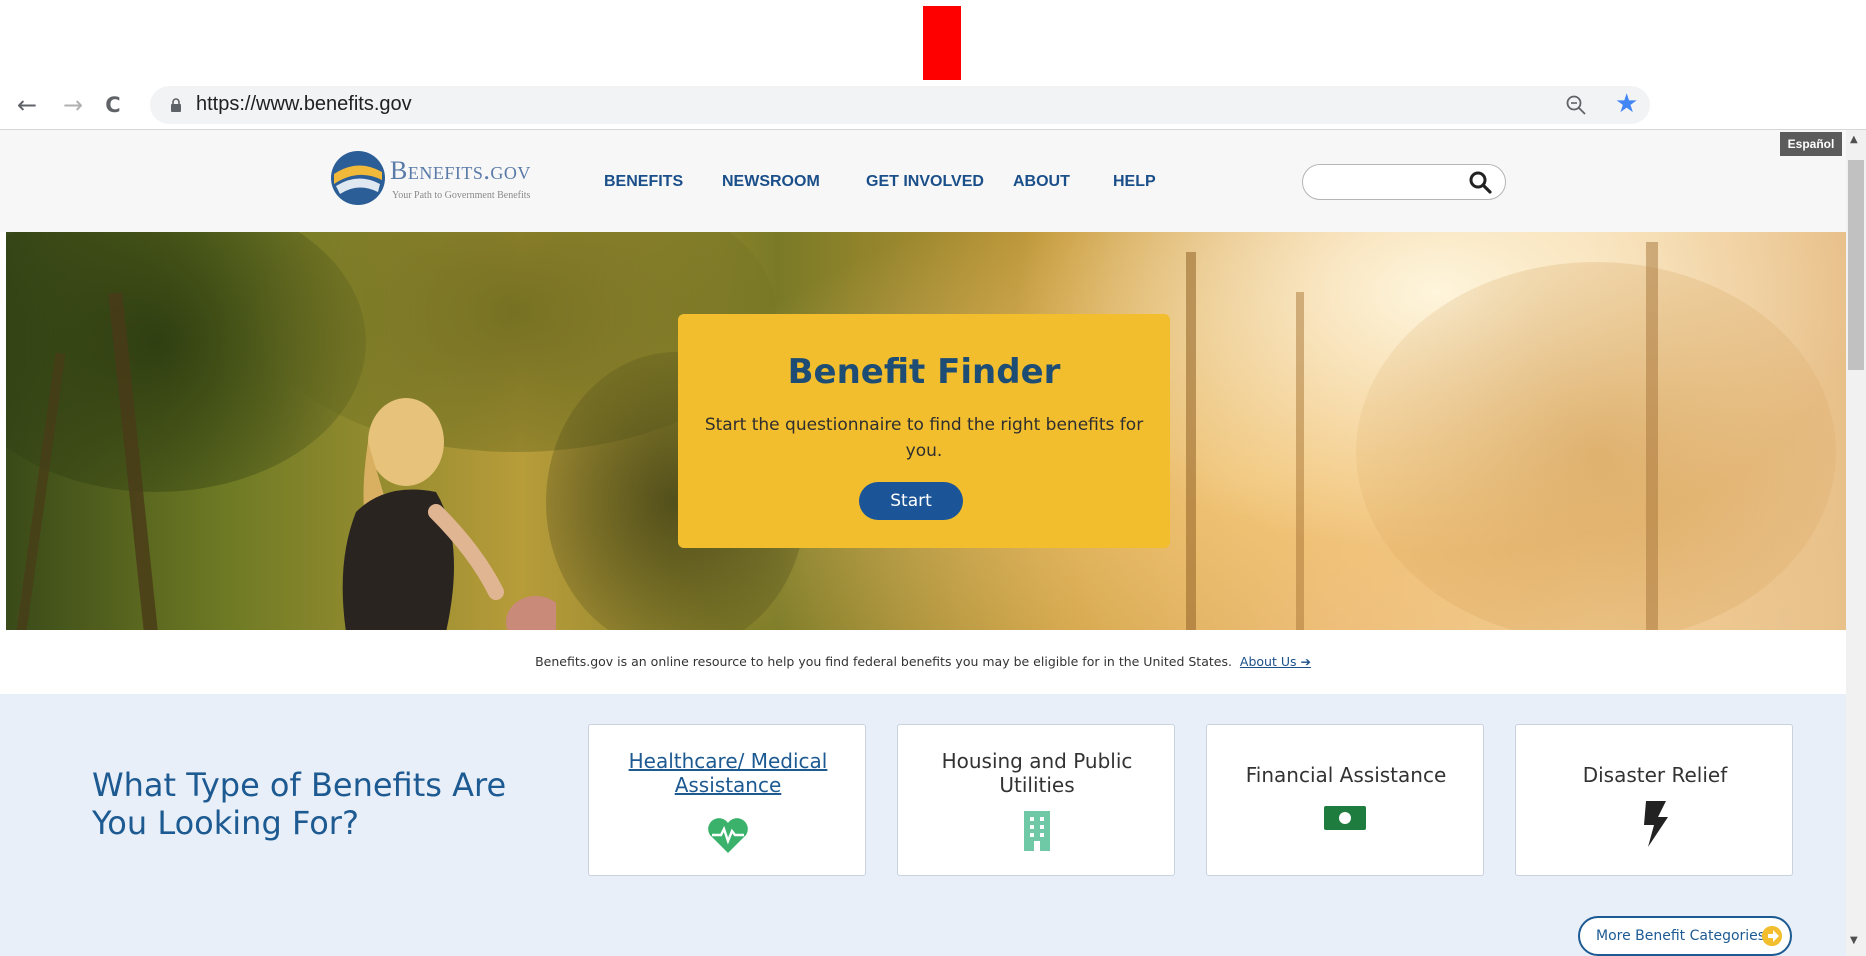 The width and height of the screenshot is (1866, 956). I want to click on finder-title: Benefit Finder, so click(924, 372).